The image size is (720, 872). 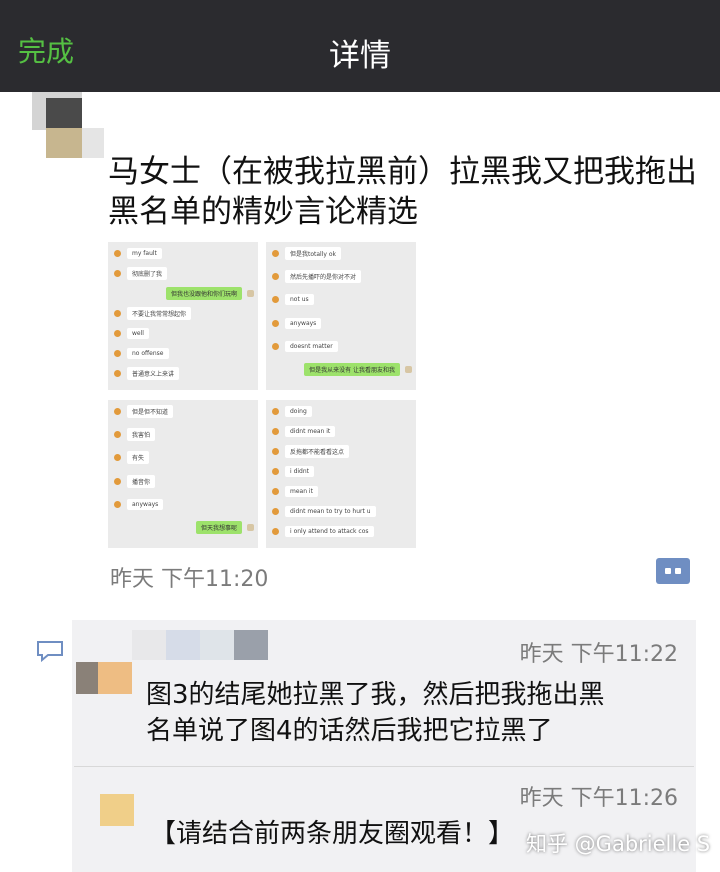 What do you see at coordinates (310, 431) in the screenshot?
I see `chat-bubble: didnt mean it` at bounding box center [310, 431].